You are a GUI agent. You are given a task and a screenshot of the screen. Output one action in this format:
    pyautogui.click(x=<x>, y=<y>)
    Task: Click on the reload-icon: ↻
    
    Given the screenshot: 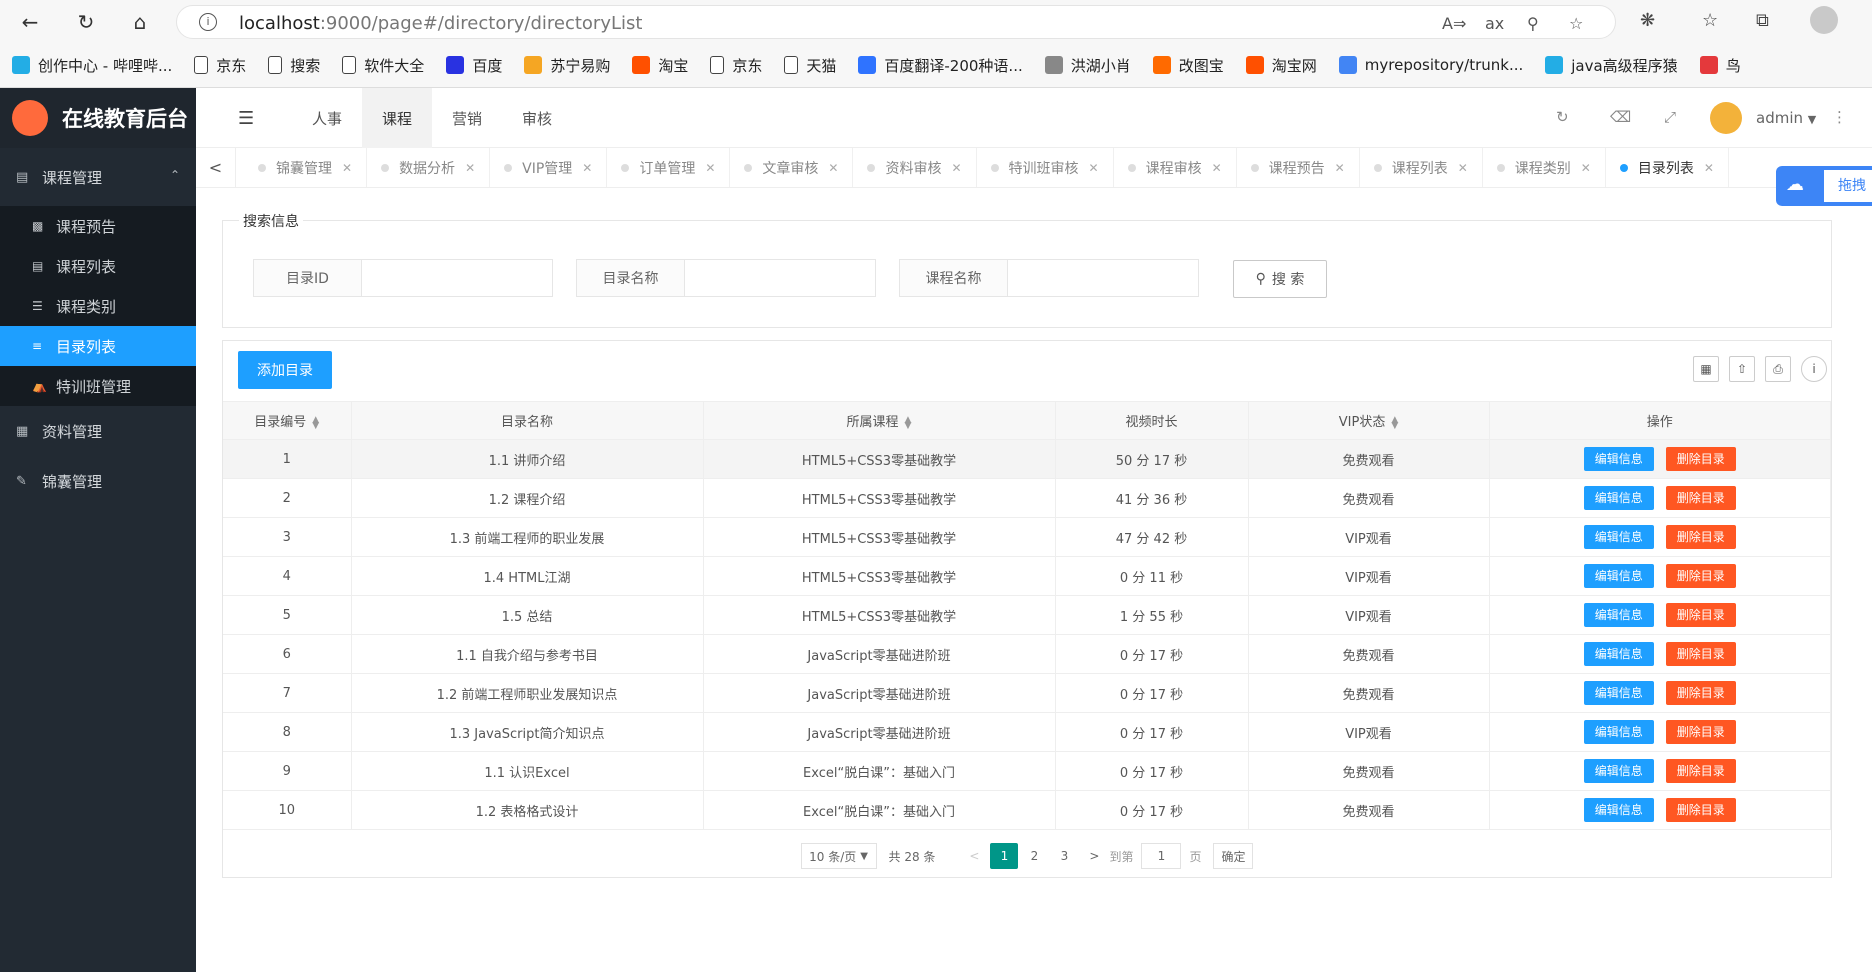 What is the action you would take?
    pyautogui.click(x=86, y=22)
    